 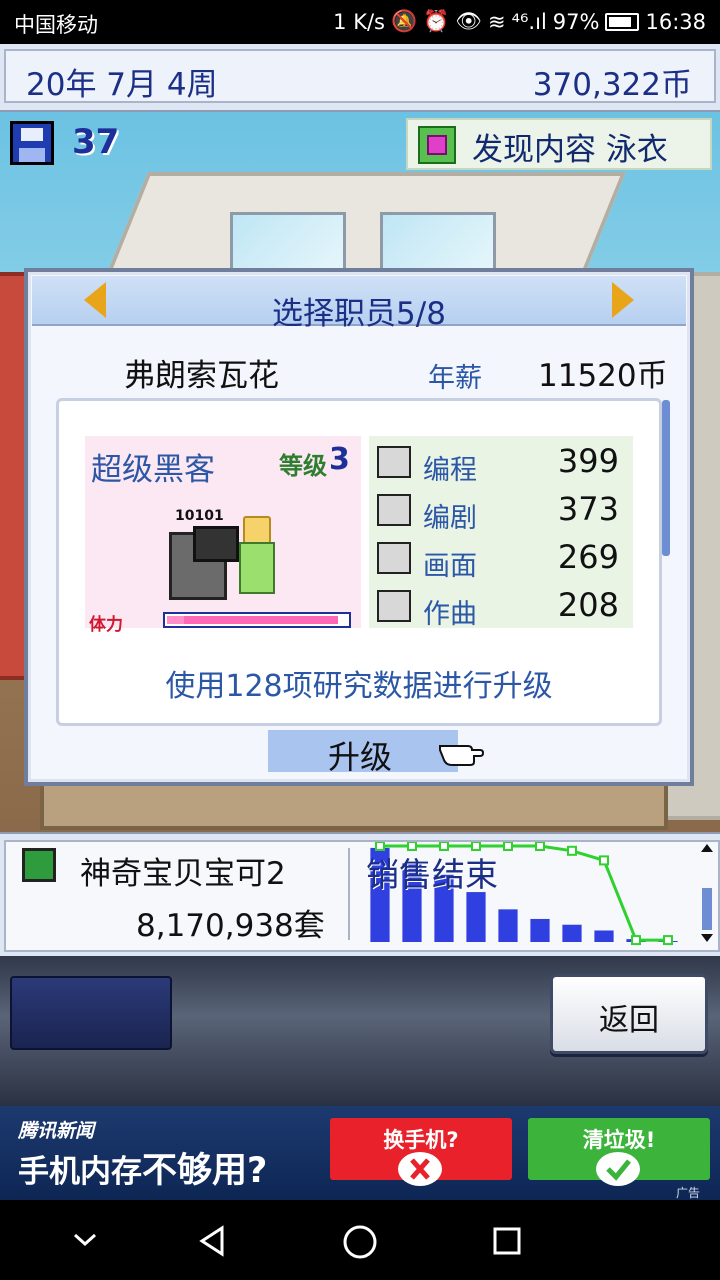 I want to click on gem-icon, so click(x=437, y=145).